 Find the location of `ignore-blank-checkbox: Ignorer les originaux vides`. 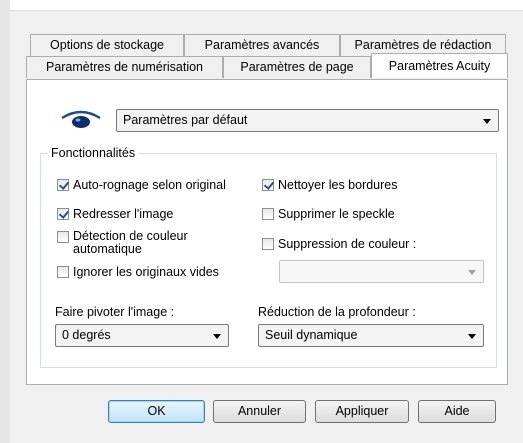

ignore-blank-checkbox: Ignorer les originaux vides is located at coordinates (138, 272).